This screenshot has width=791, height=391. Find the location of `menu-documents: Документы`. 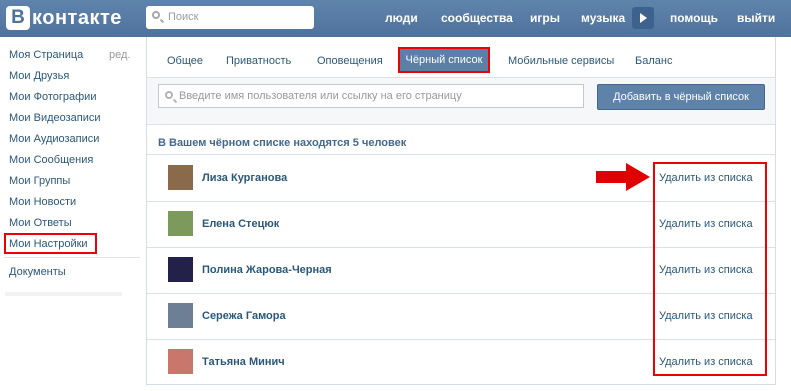

menu-documents: Документы is located at coordinates (37, 272).